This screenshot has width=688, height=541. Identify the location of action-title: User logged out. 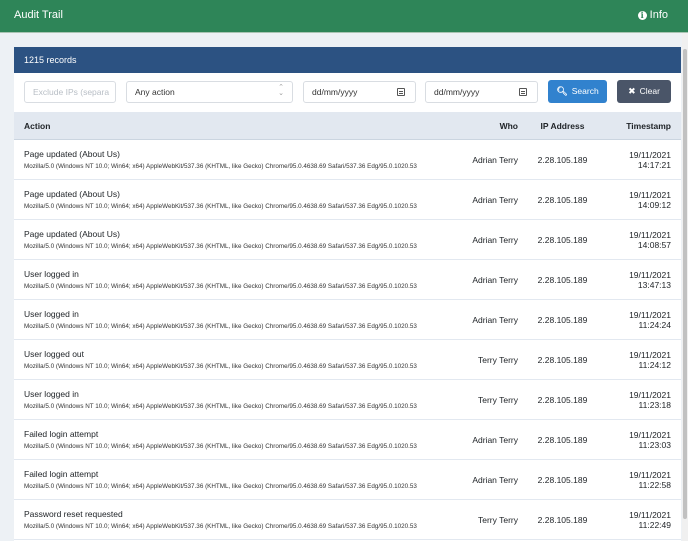
(54, 354).